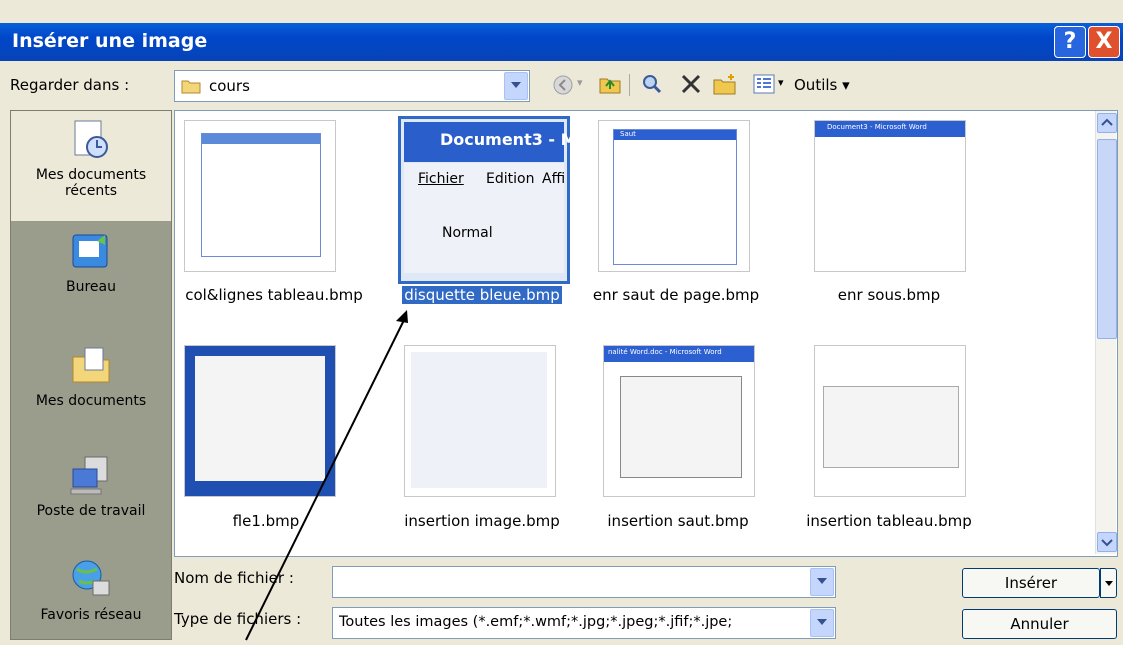 The image size is (1123, 645). Describe the element at coordinates (441, 179) in the screenshot. I see `preview-menu-fichier: Fichier` at that location.